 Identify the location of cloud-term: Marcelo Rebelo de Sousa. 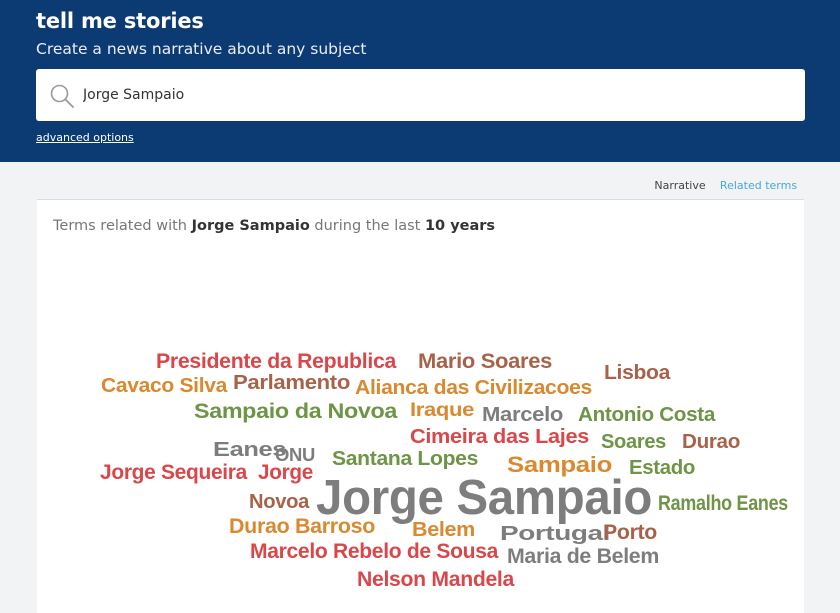
(374, 552).